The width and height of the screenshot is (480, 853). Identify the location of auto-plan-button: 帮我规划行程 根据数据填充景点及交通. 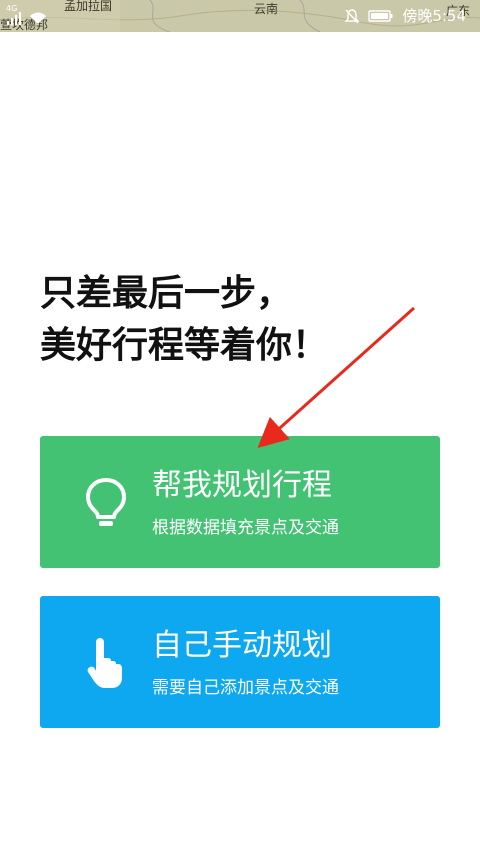
(240, 502).